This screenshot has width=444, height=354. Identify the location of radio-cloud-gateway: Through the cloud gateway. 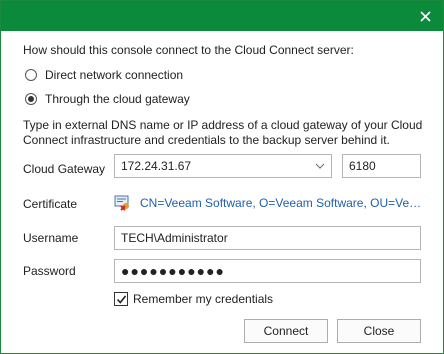
(107, 99).